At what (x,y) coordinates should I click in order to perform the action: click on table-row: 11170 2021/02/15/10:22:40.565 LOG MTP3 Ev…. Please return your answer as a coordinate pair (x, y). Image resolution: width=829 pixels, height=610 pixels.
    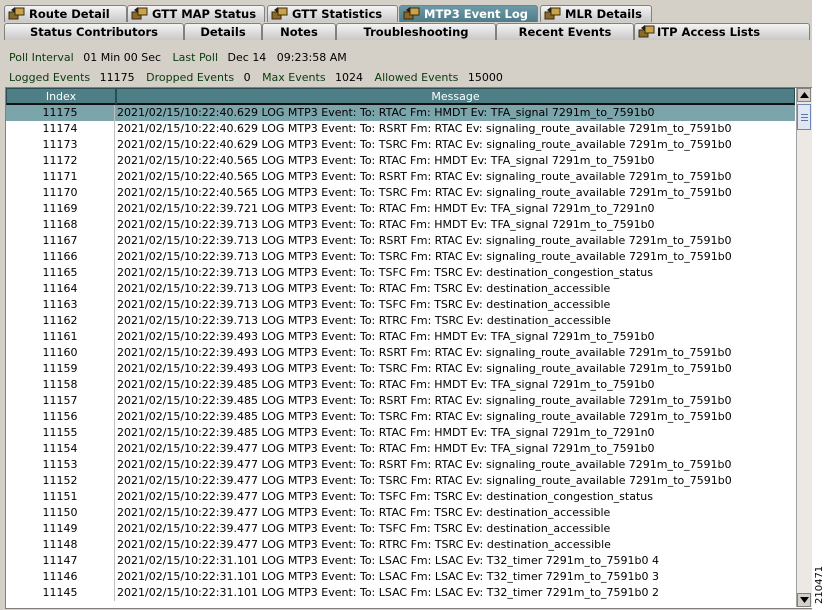
    Looking at the image, I should click on (400, 193).